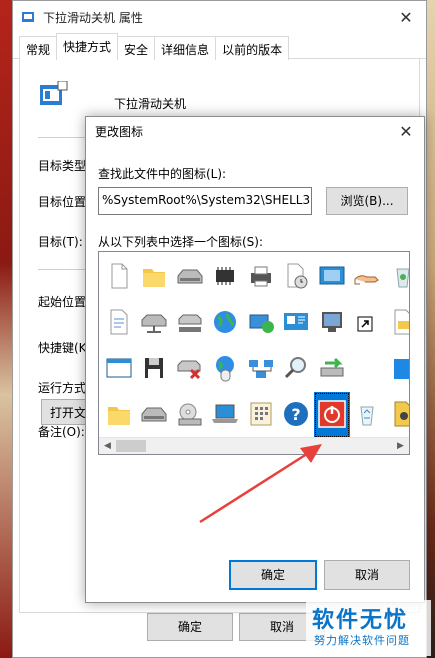  I want to click on tab-details: 详细信息, so click(185, 48).